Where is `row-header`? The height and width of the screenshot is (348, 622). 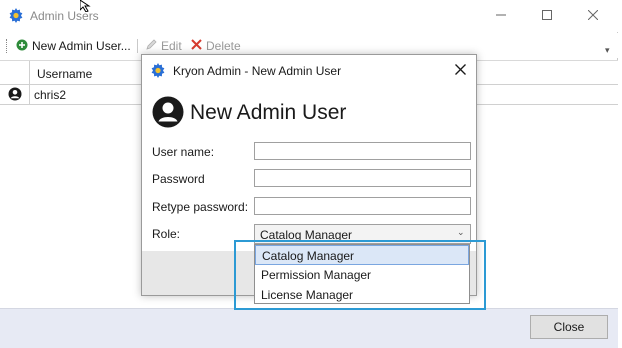 row-header is located at coordinates (15, 95).